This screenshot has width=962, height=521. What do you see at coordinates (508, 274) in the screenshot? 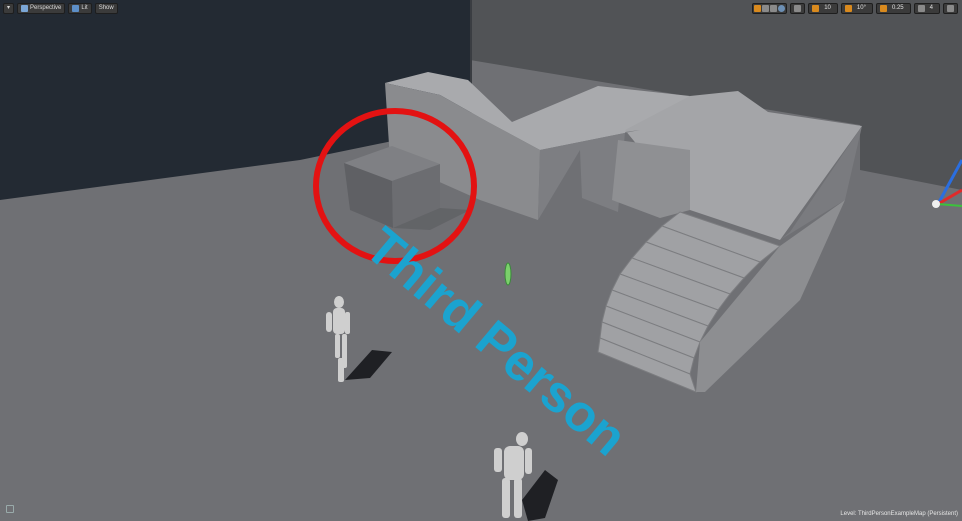
I see `player-start-icon` at bounding box center [508, 274].